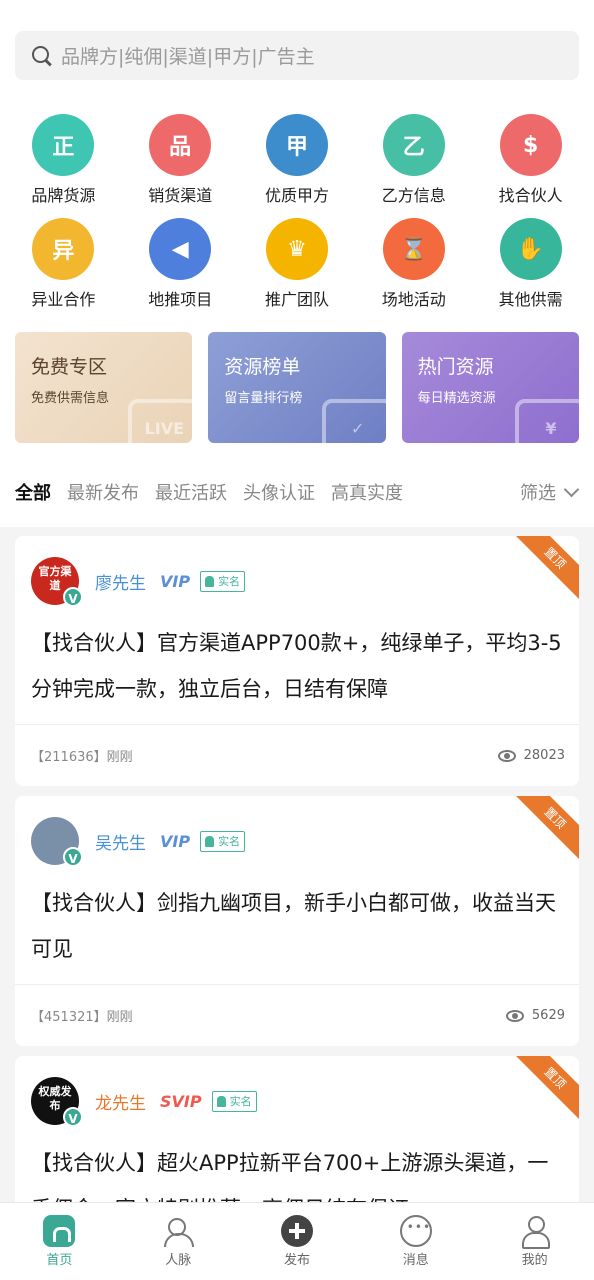 The image size is (594, 1280). What do you see at coordinates (297, 835) in the screenshot?
I see `post-header: V 吴先生 VIP 实名` at bounding box center [297, 835].